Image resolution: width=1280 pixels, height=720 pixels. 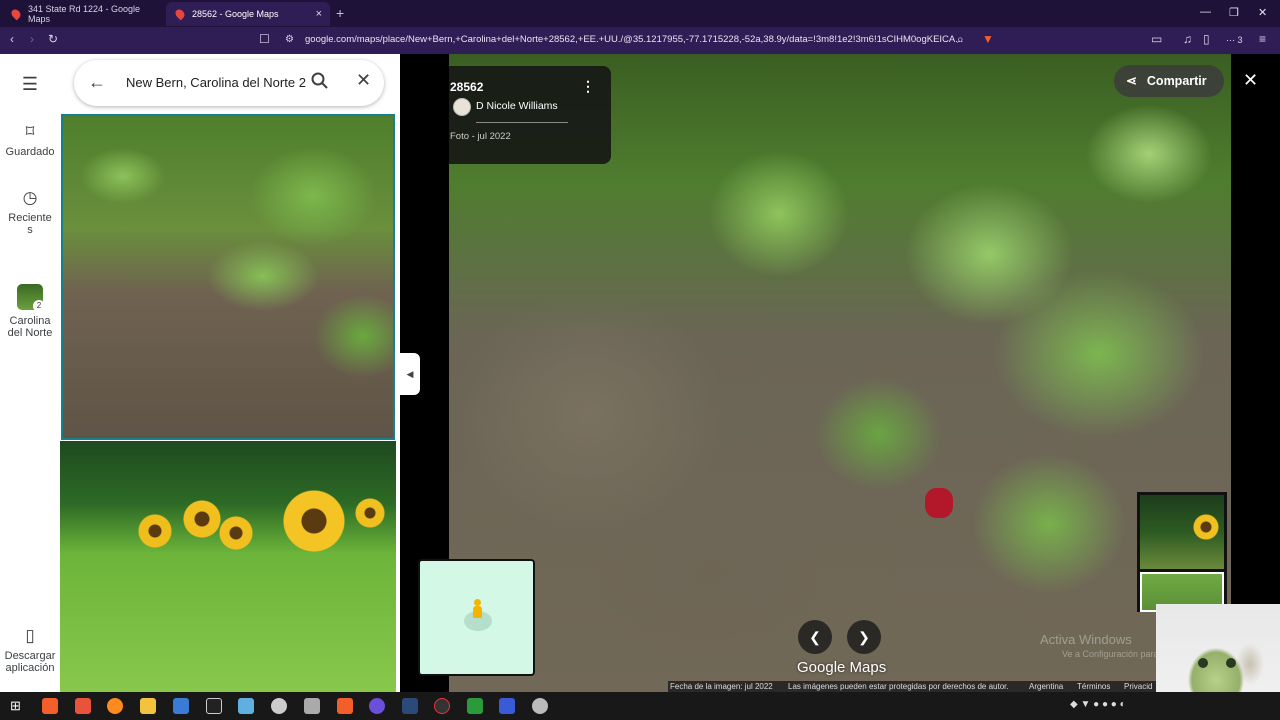 I want to click on search-icon, so click(x=320, y=81).